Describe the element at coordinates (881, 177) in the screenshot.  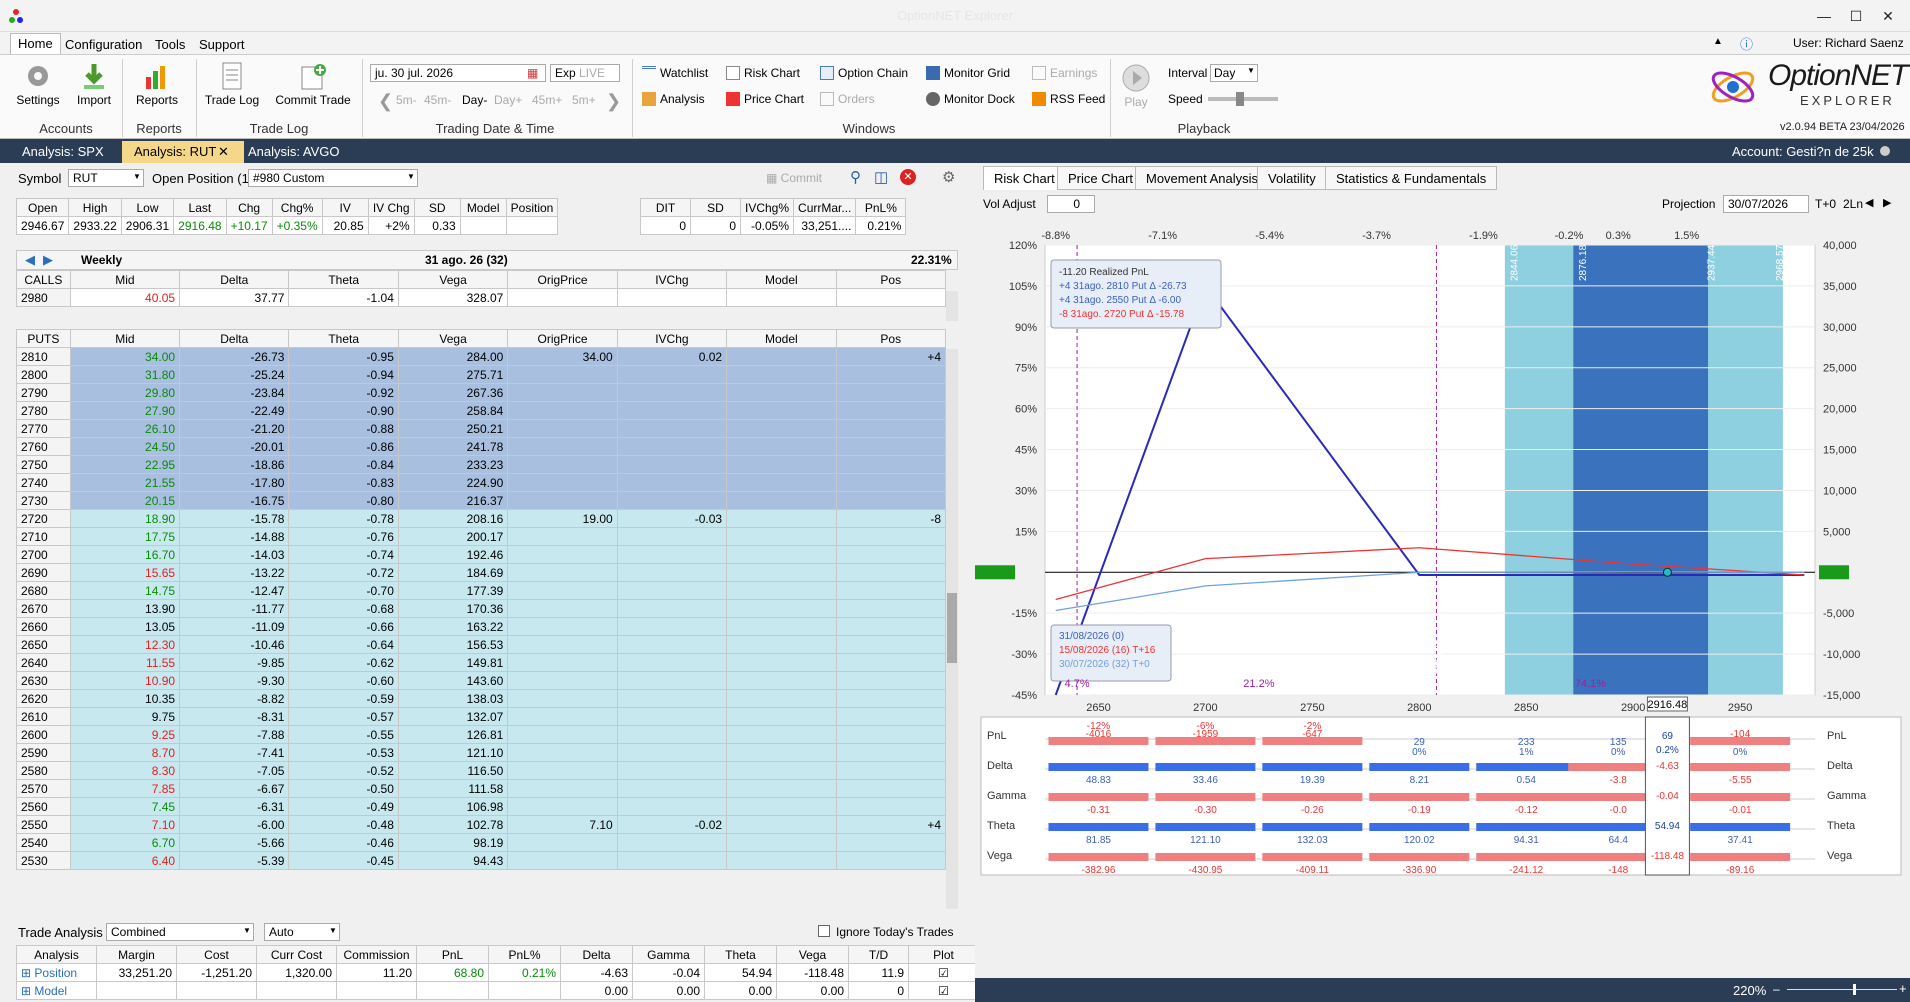
I see `split-icon: ◫` at that location.